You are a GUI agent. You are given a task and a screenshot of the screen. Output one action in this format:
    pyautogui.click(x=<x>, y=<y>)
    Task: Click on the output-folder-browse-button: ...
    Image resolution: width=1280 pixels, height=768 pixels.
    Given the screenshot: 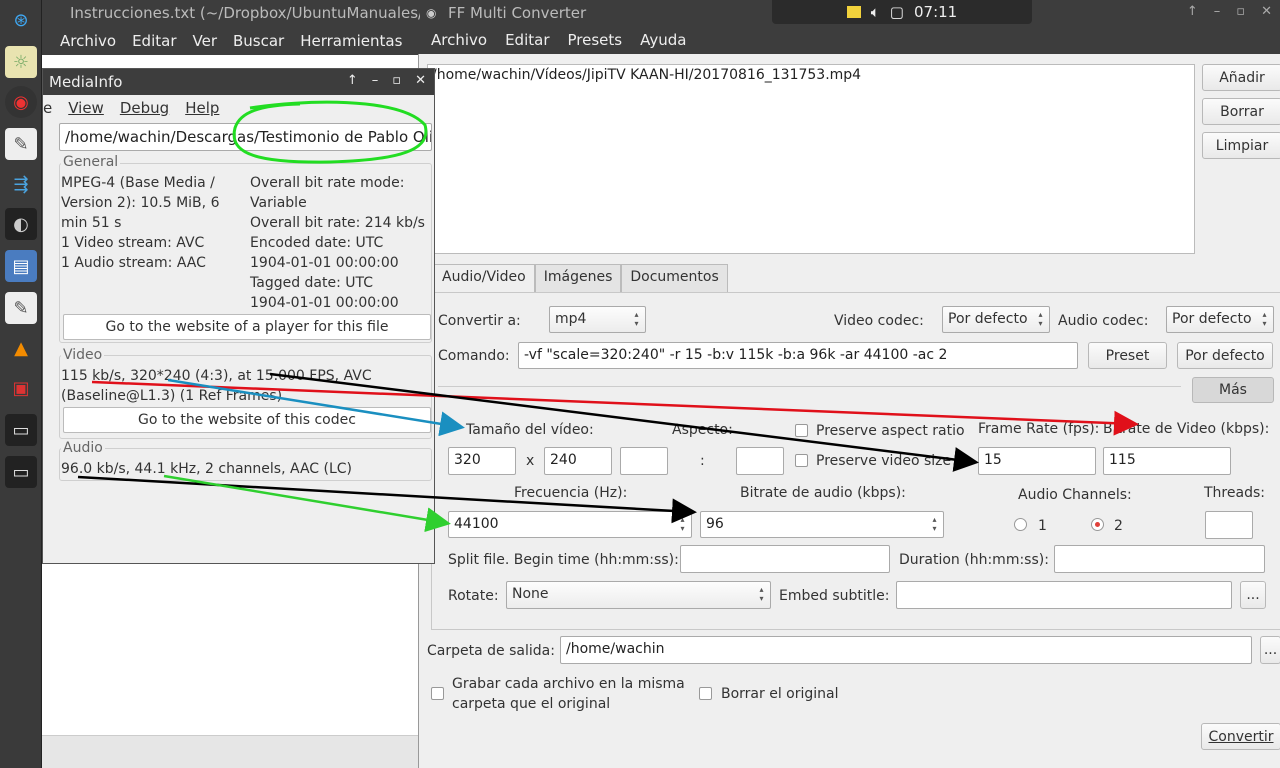 What is the action you would take?
    pyautogui.click(x=1270, y=650)
    